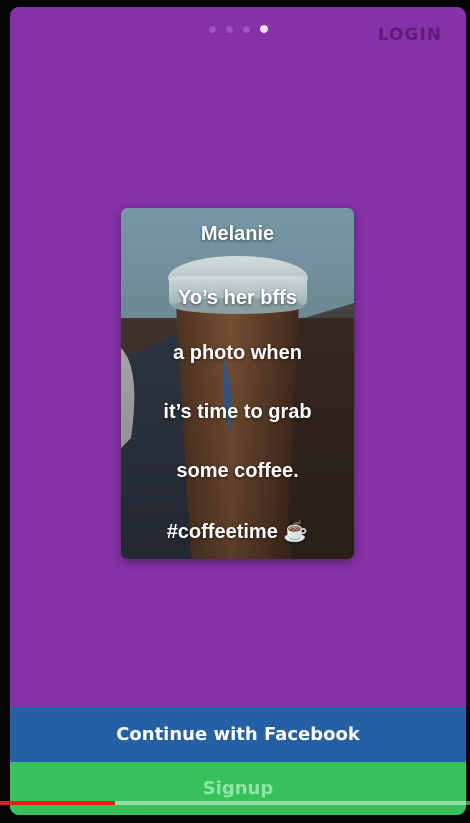 This screenshot has width=470, height=823. Describe the element at coordinates (238, 734) in the screenshot. I see `continue-with-facebook-button: Continue with Facebook` at that location.